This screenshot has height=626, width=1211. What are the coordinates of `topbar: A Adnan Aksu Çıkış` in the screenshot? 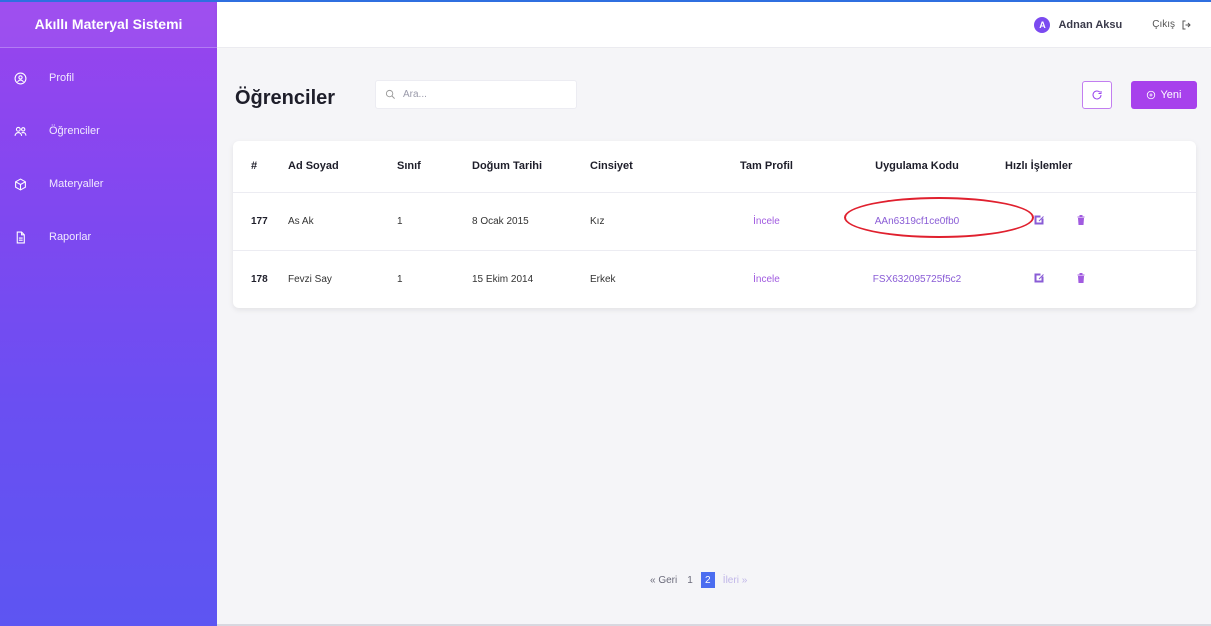 It's located at (714, 25).